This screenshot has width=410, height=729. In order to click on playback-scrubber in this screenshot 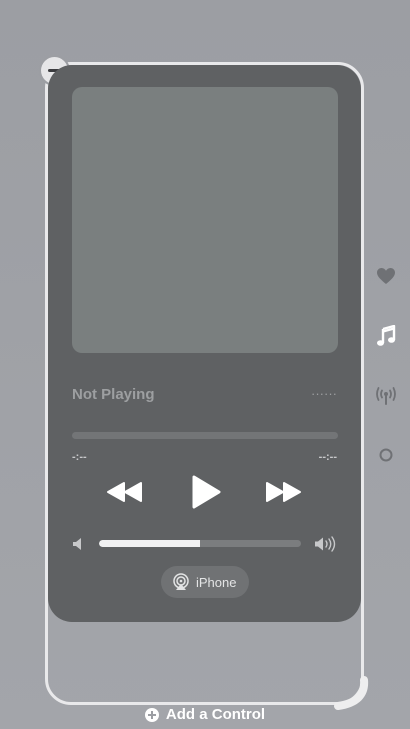, I will do `click(205, 435)`.